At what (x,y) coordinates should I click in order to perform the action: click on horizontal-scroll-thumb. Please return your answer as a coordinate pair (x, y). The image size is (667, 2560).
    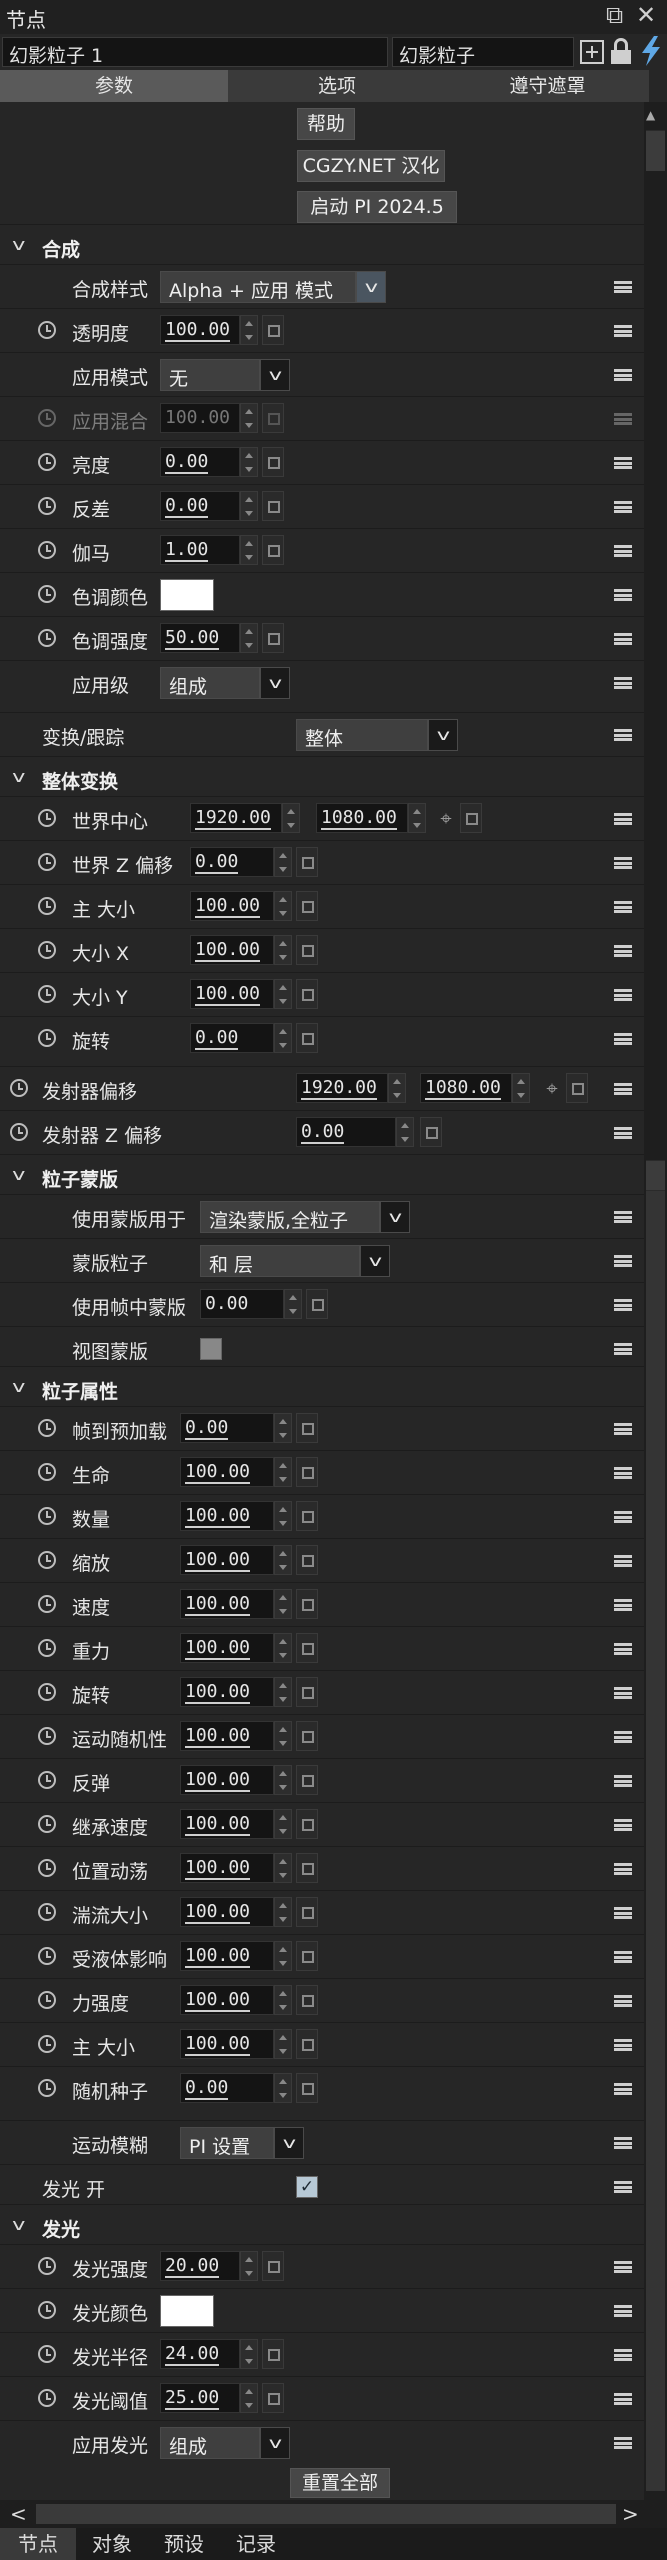
    Looking at the image, I should click on (326, 2514).